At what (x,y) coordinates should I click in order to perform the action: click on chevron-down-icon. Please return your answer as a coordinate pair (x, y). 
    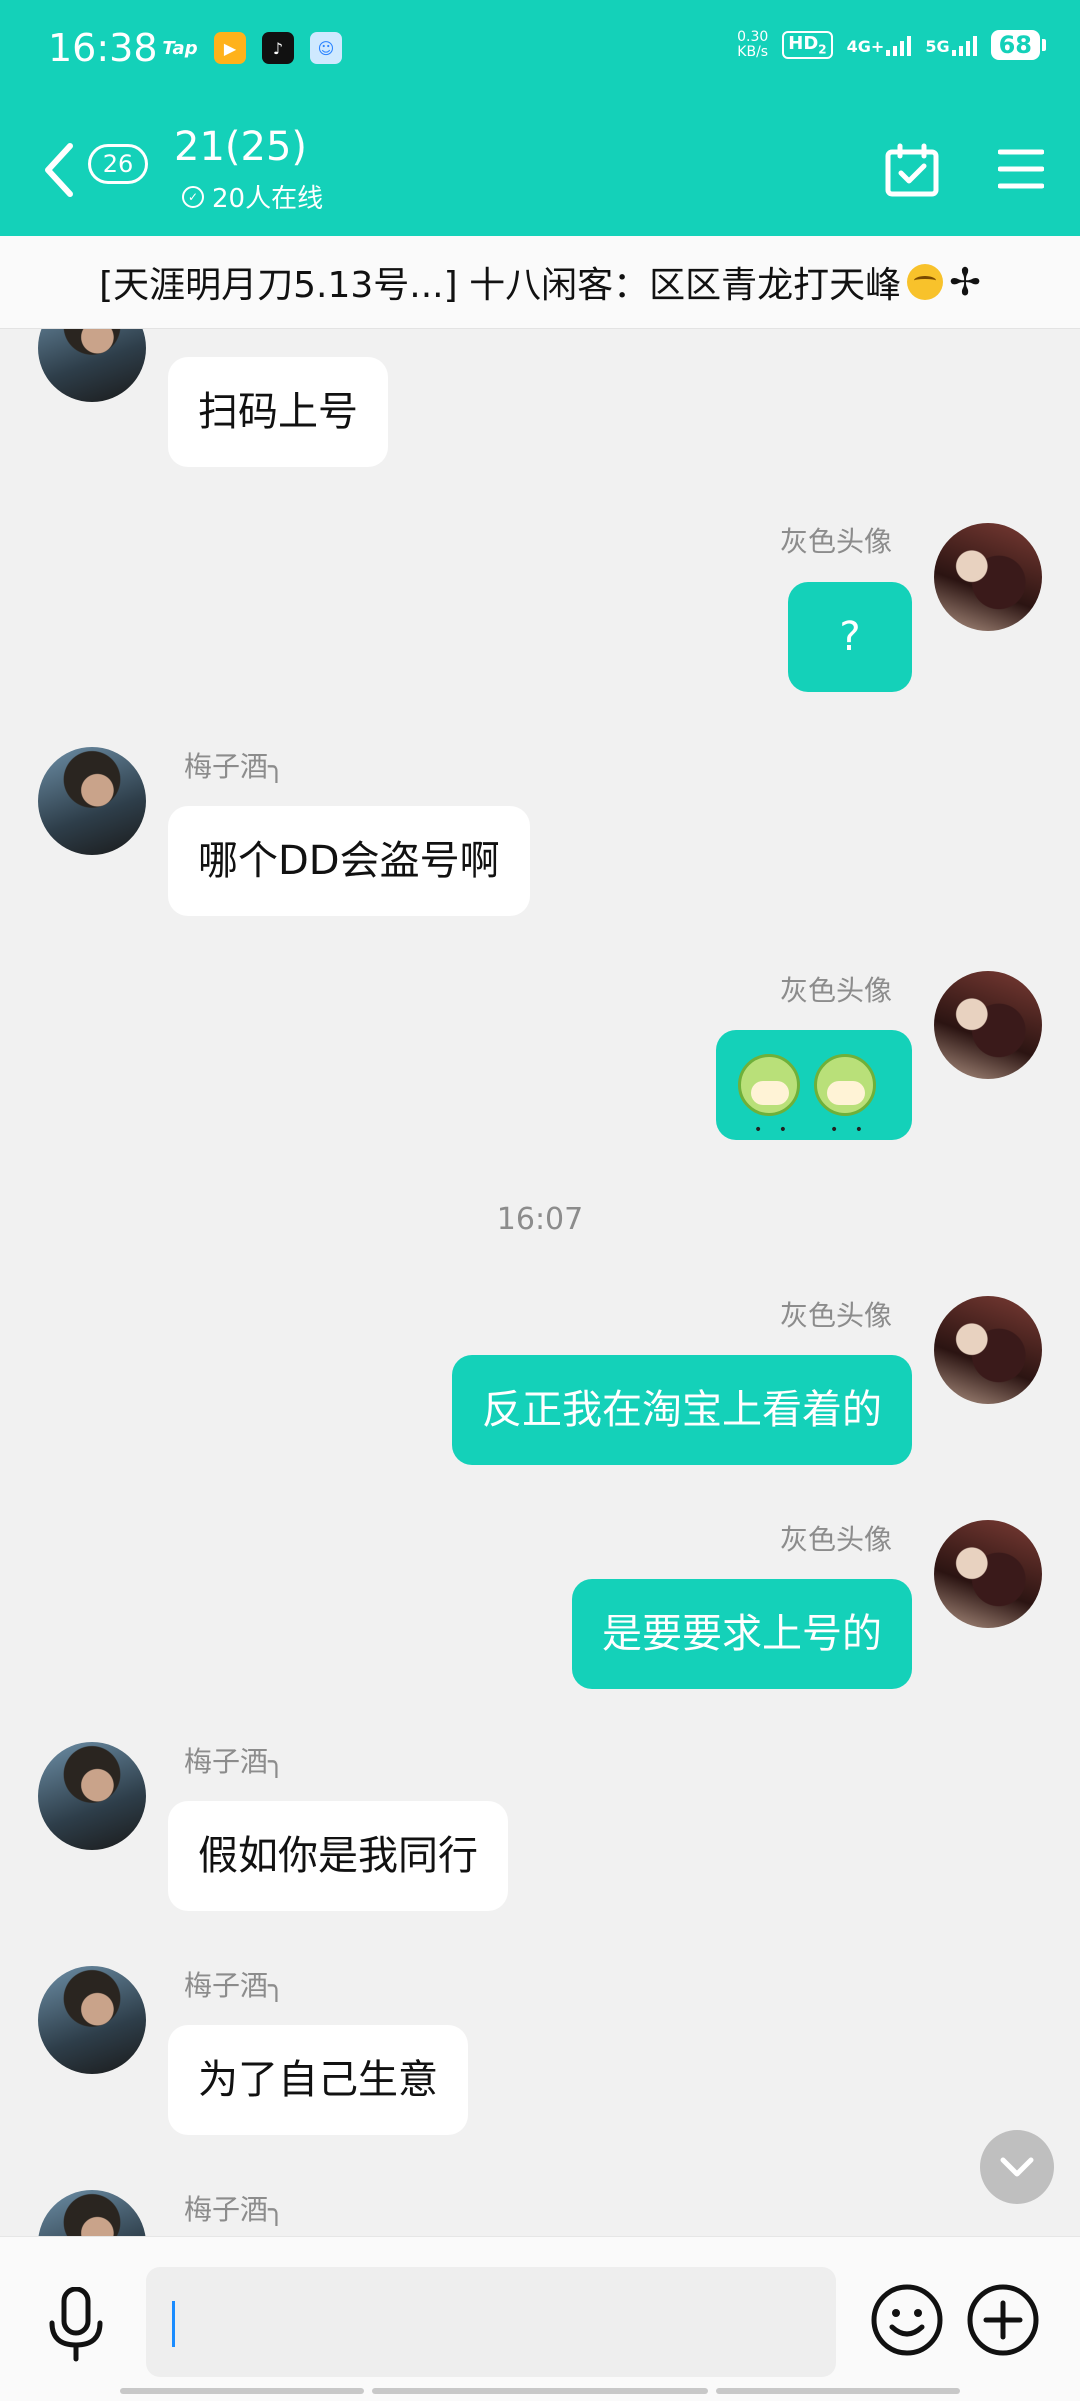
    Looking at the image, I should click on (1017, 2167).